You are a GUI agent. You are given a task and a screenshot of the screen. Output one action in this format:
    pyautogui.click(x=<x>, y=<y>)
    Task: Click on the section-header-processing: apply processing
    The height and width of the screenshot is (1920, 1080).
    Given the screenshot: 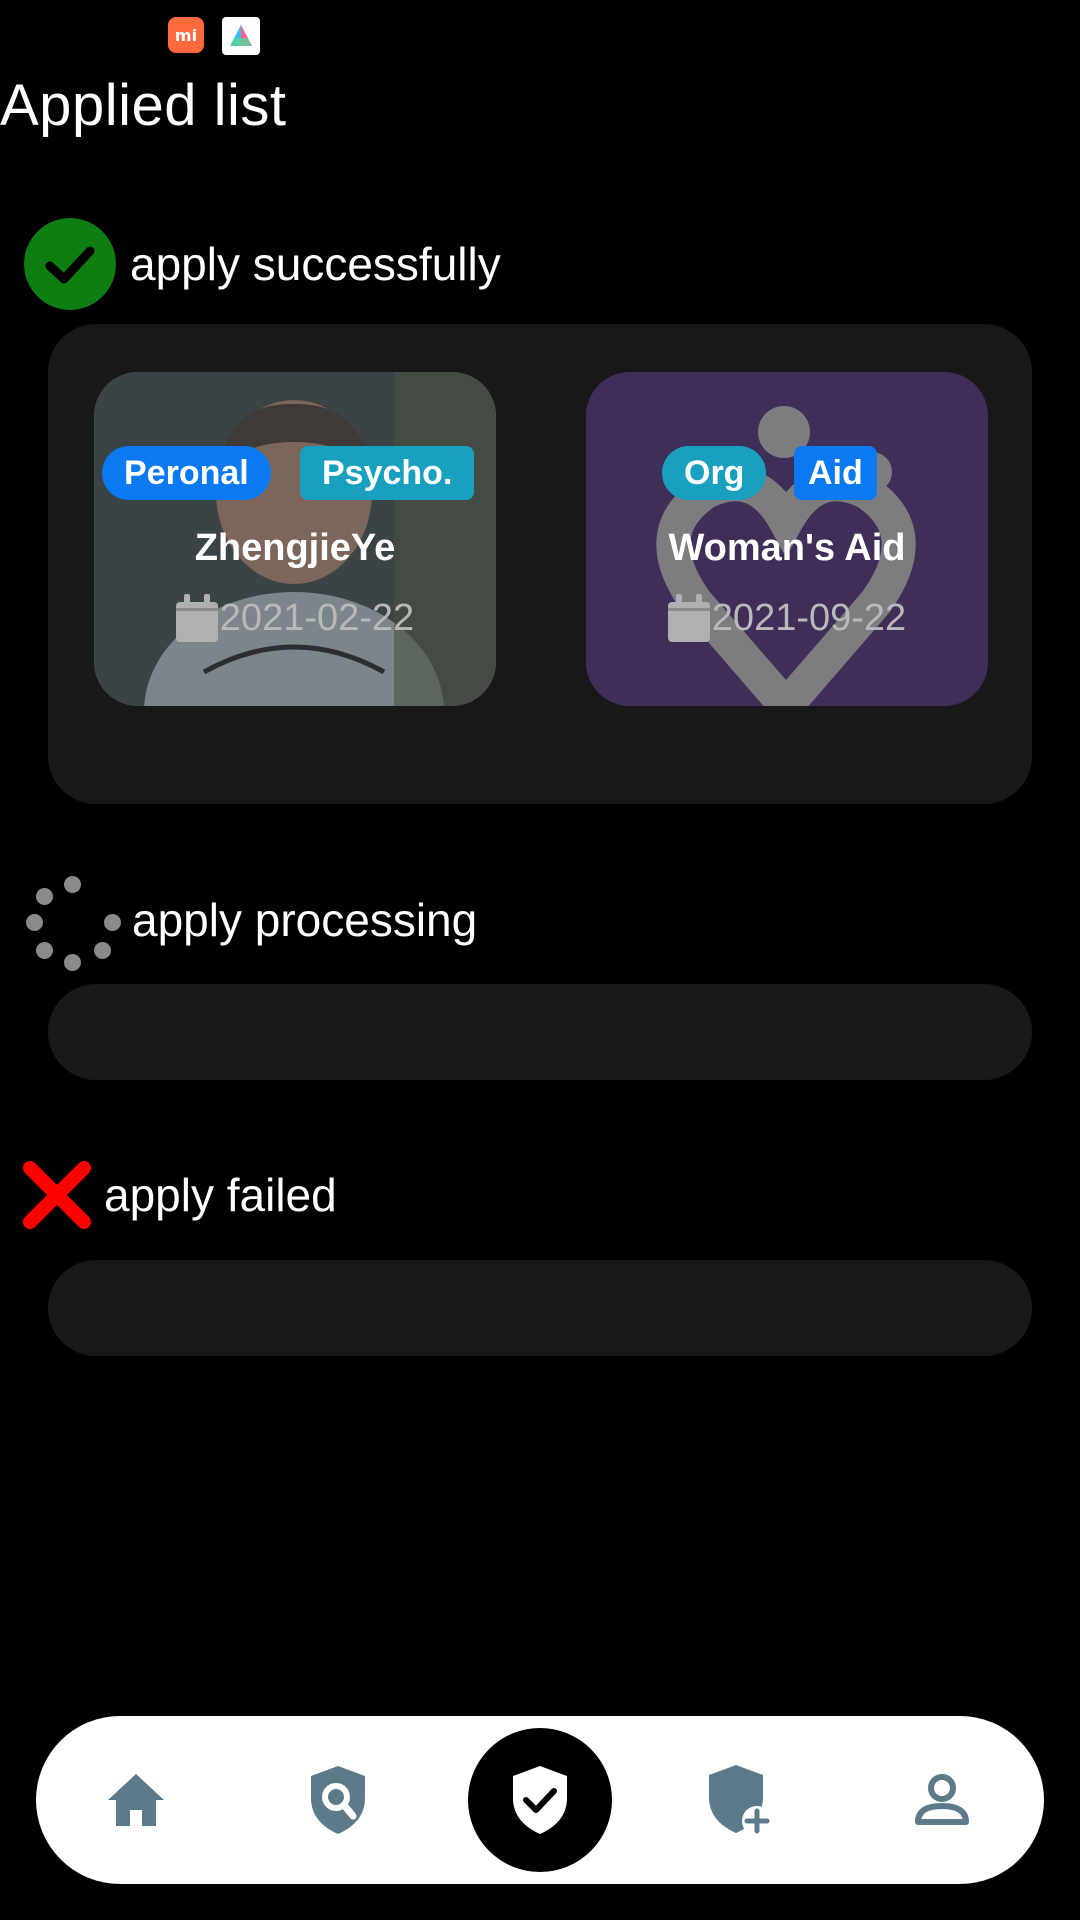 What is the action you would take?
    pyautogui.click(x=250, y=921)
    